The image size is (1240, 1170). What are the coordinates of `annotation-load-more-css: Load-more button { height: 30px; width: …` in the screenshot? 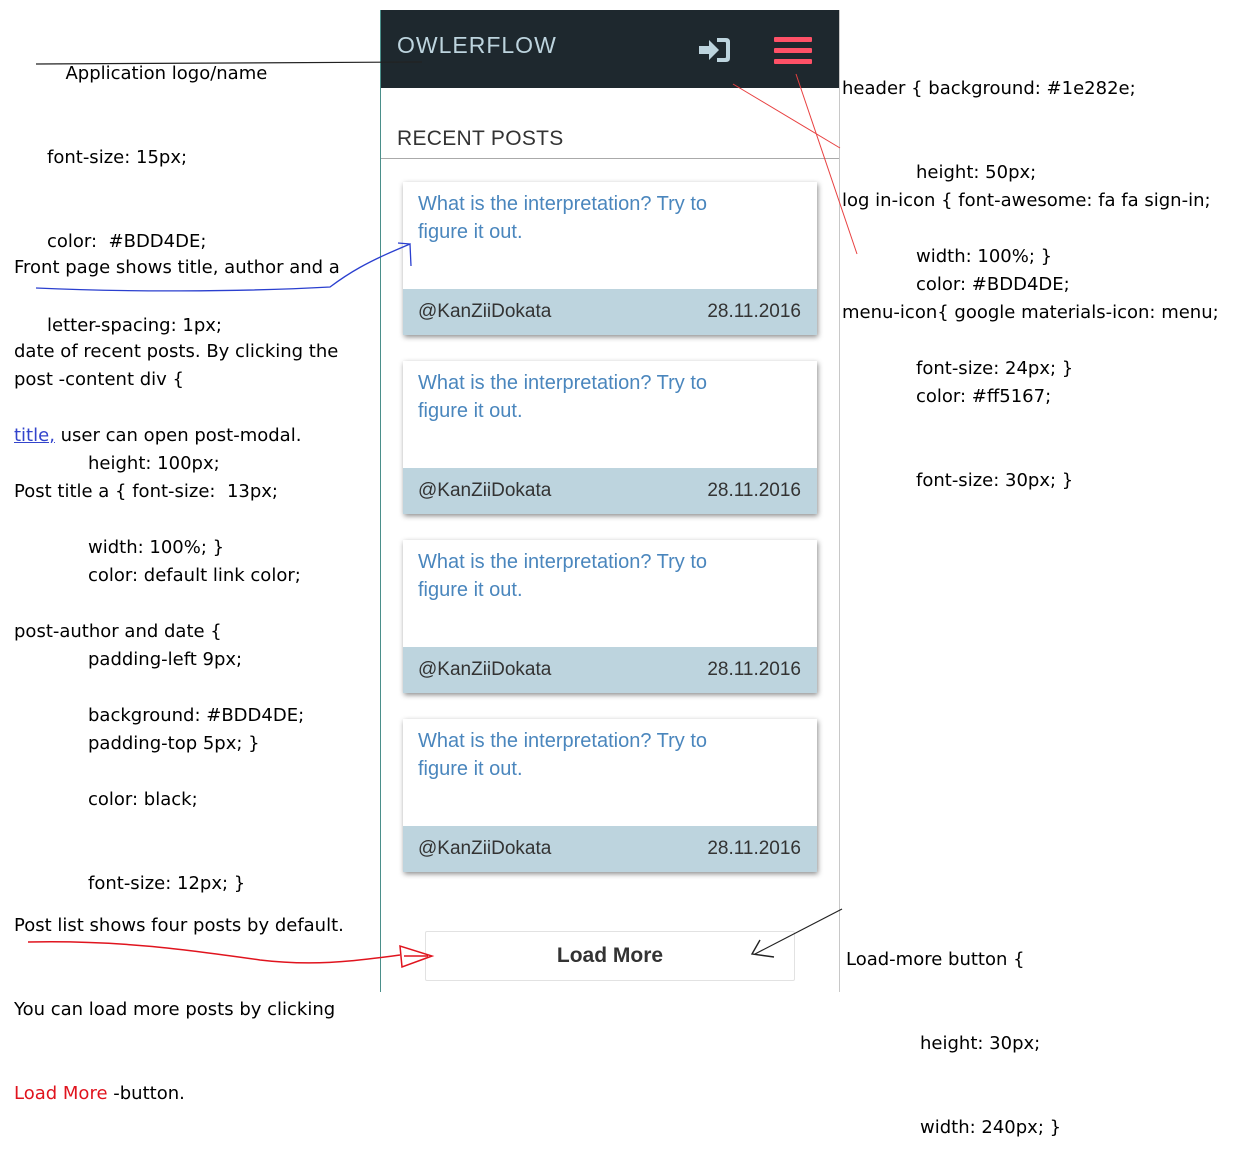 It's located at (954, 1043).